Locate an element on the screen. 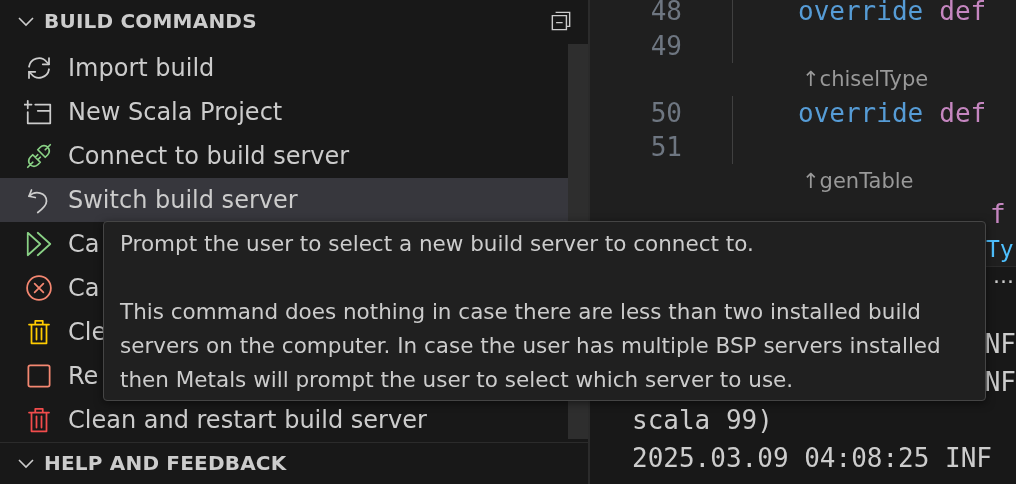 The height and width of the screenshot is (484, 1016). code-keyword: f is located at coordinates (998, 214).